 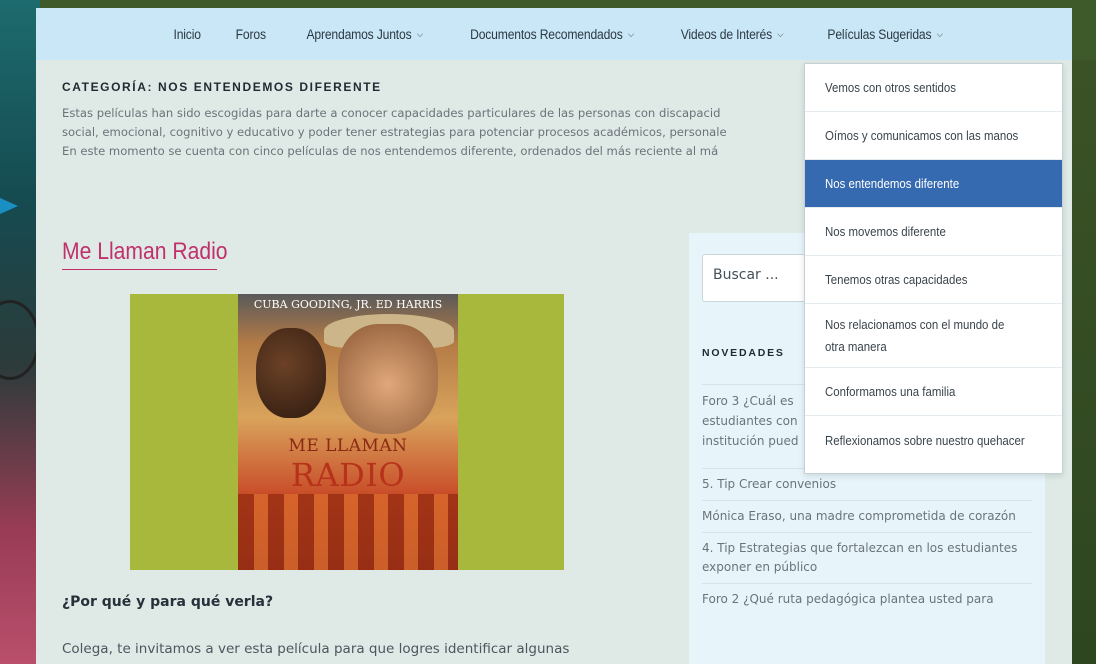 What do you see at coordinates (933, 136) in the screenshot?
I see `dropdown-item-oimos-y-comunicamos: Oímos y comunicamos con las manos` at bounding box center [933, 136].